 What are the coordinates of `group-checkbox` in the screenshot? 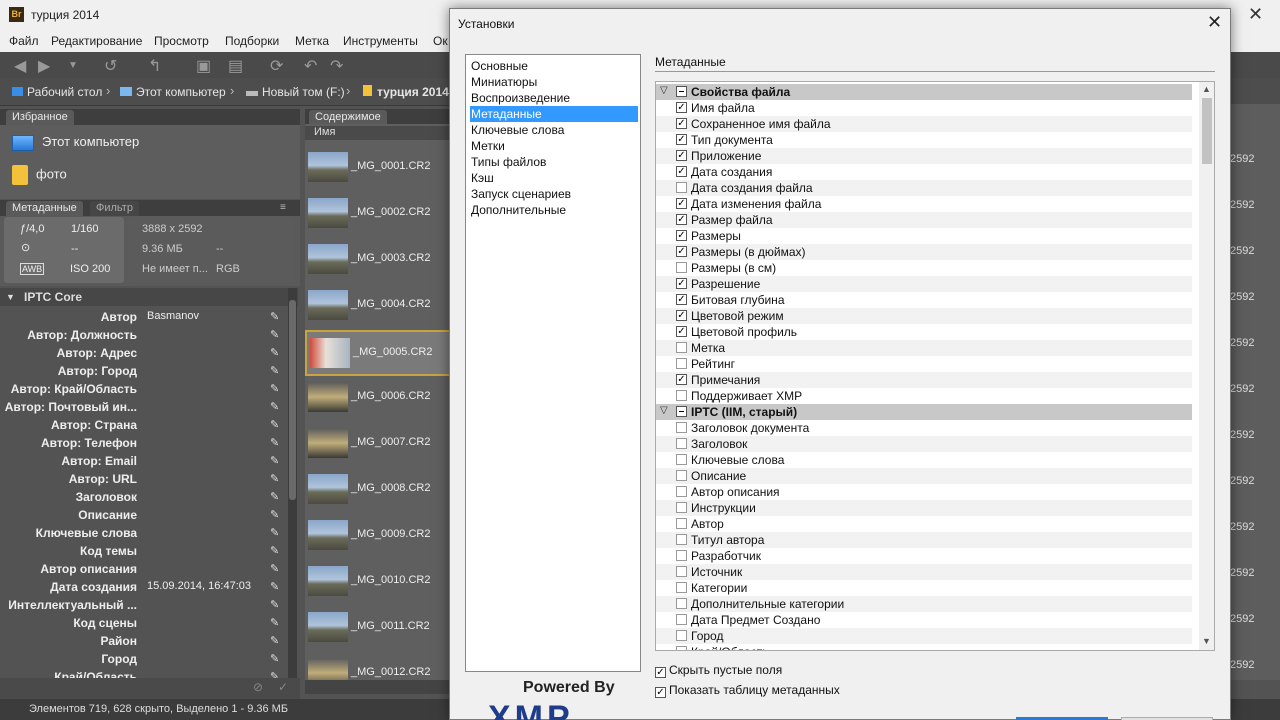 It's located at (681, 91).